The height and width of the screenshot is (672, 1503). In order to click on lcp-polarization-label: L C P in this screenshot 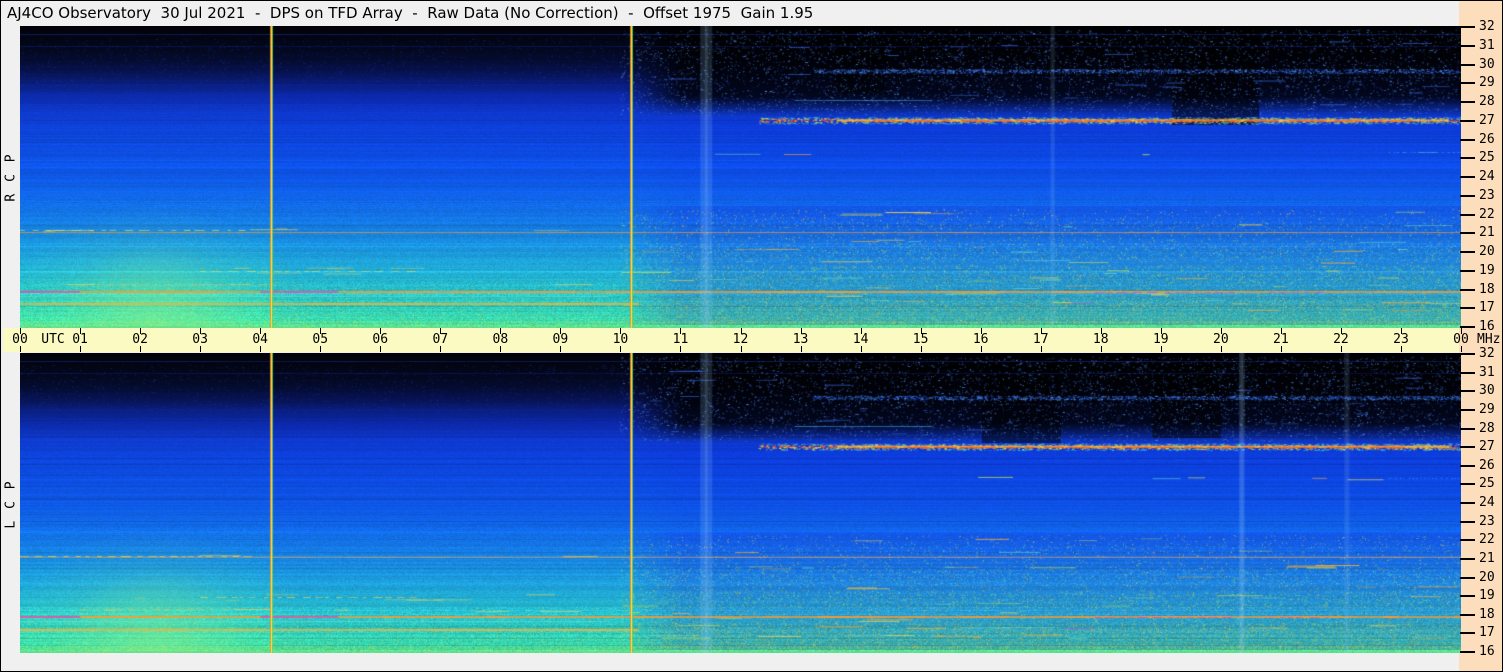, I will do `click(11, 504)`.